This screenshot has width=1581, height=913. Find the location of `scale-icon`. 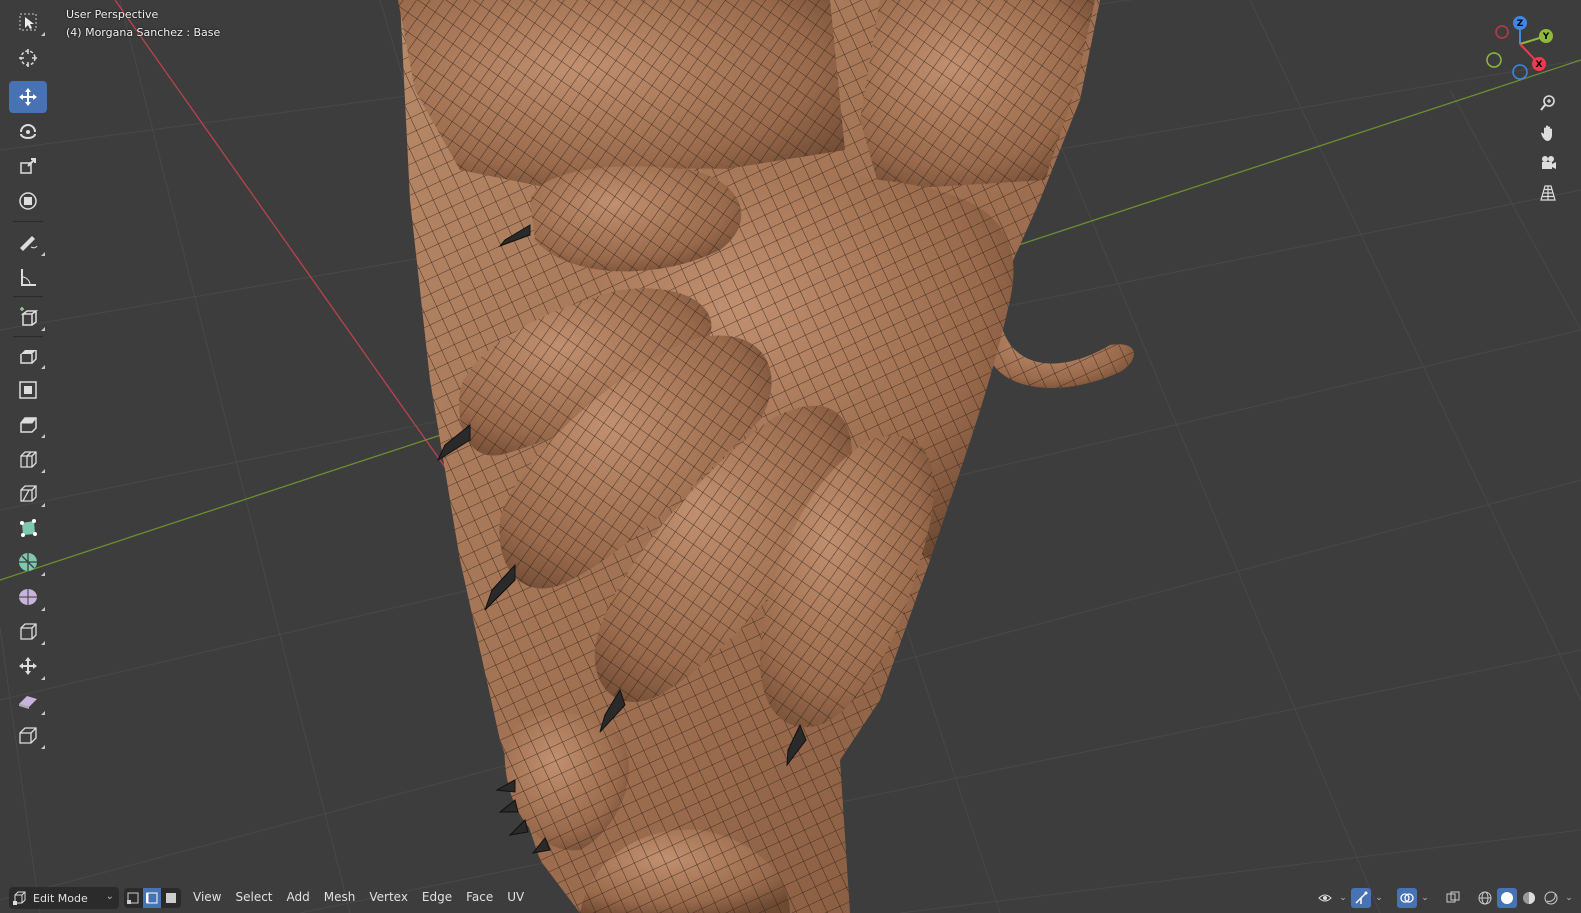

scale-icon is located at coordinates (28, 166).